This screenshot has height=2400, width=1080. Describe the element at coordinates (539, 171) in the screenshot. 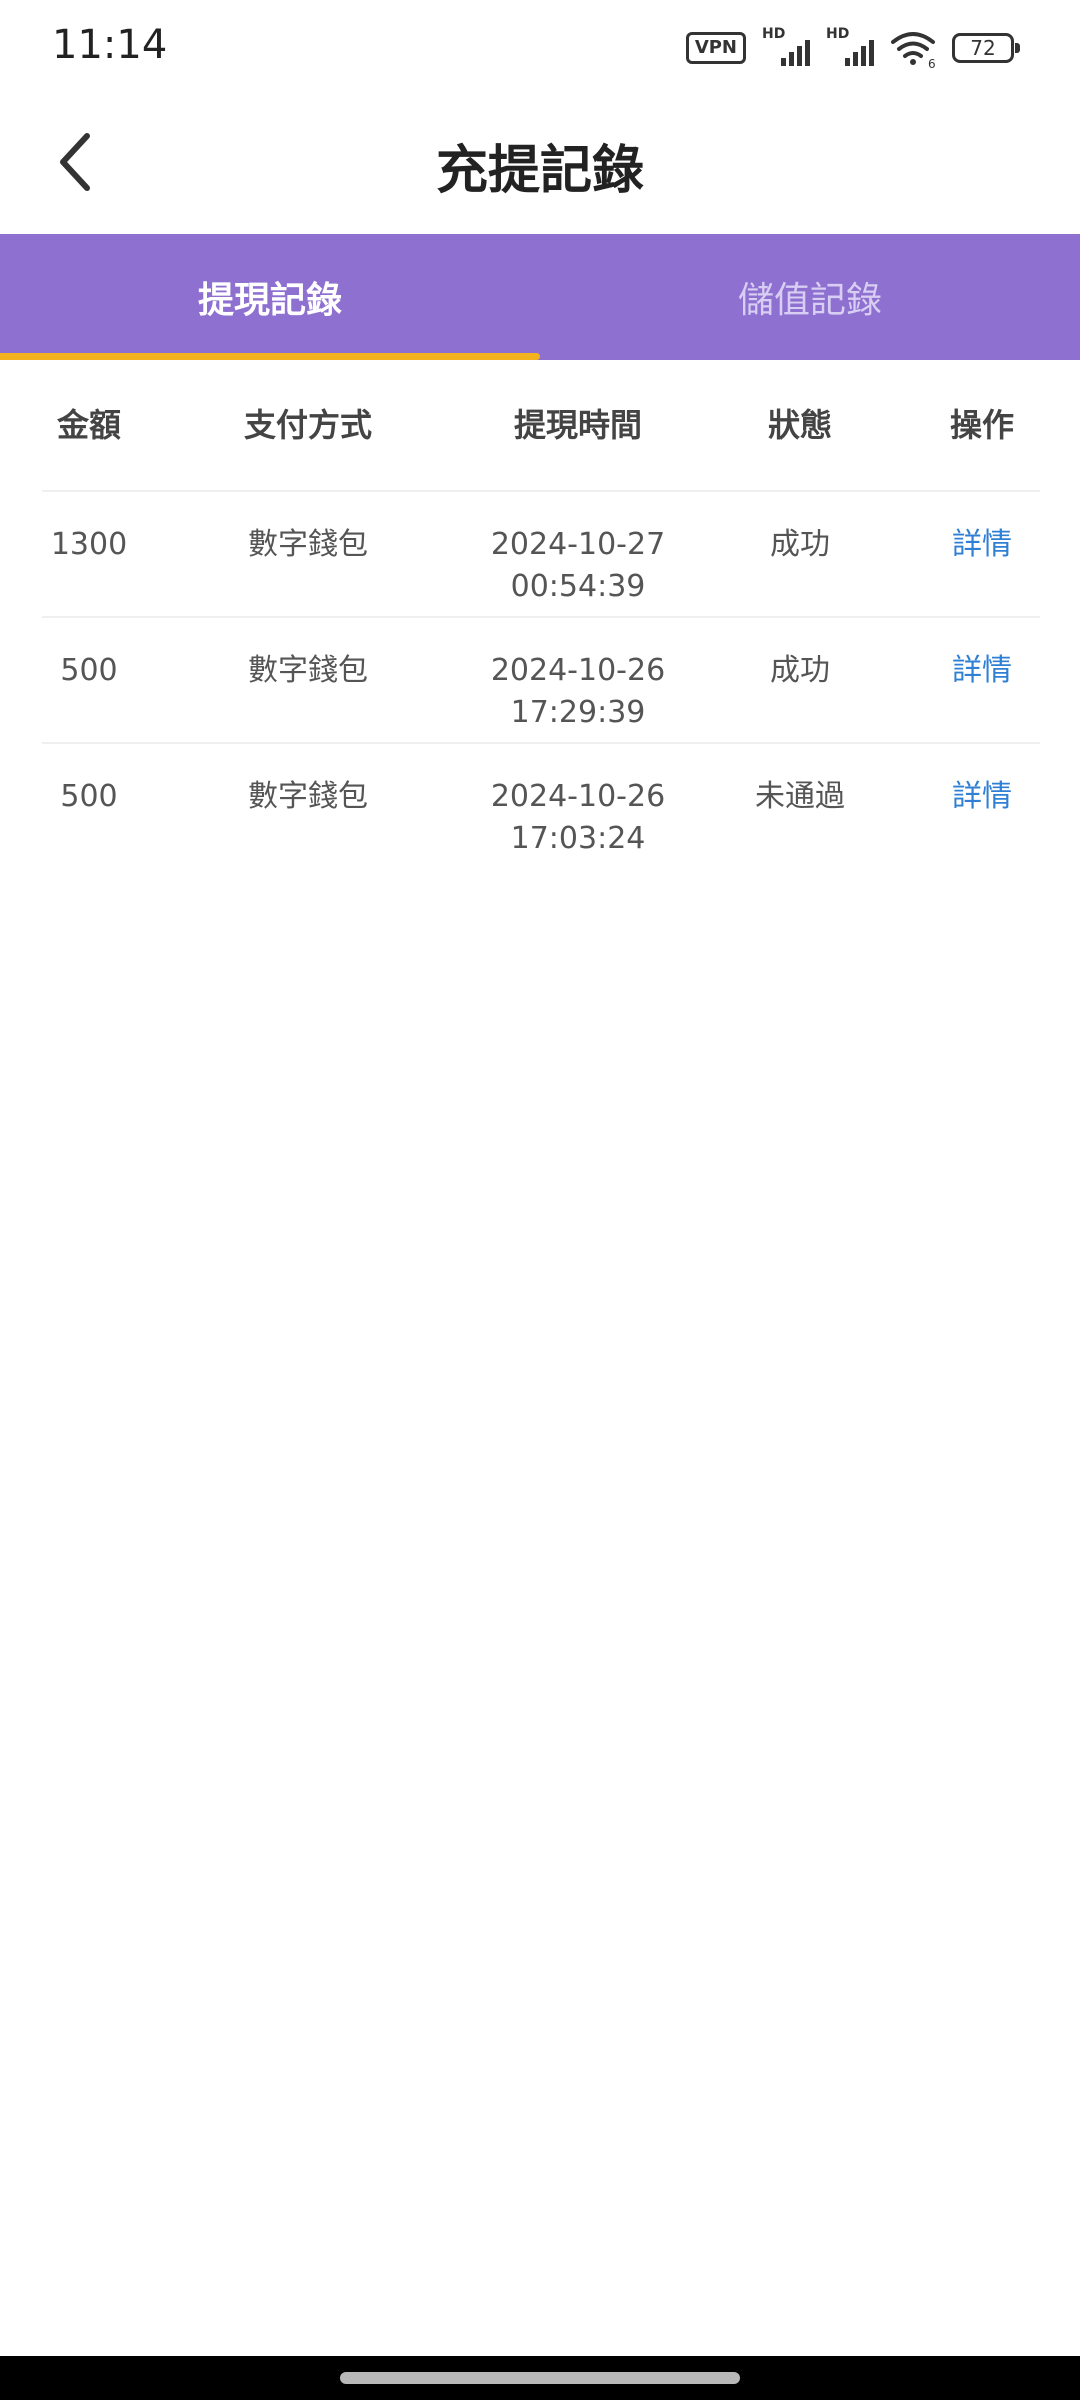

I see `page-title: 充提記錄` at that location.